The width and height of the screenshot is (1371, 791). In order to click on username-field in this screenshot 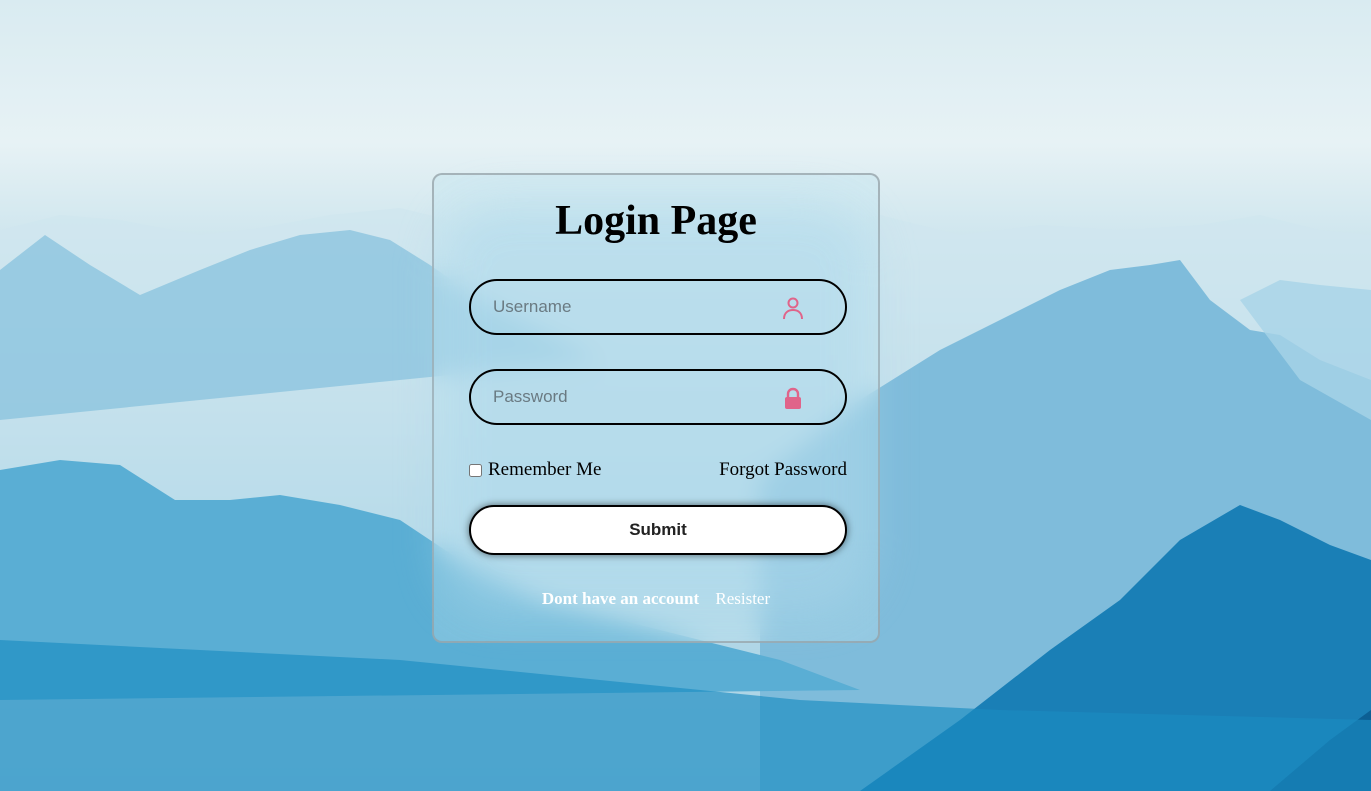, I will do `click(658, 307)`.